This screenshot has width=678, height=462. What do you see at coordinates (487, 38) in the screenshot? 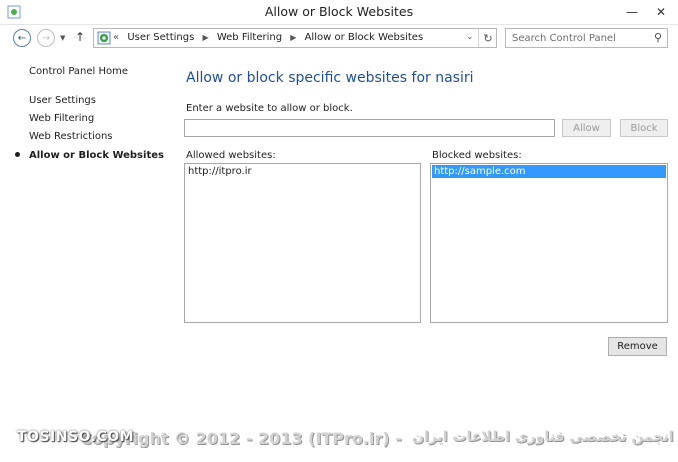
I see `refresh-icon: ↻` at bounding box center [487, 38].